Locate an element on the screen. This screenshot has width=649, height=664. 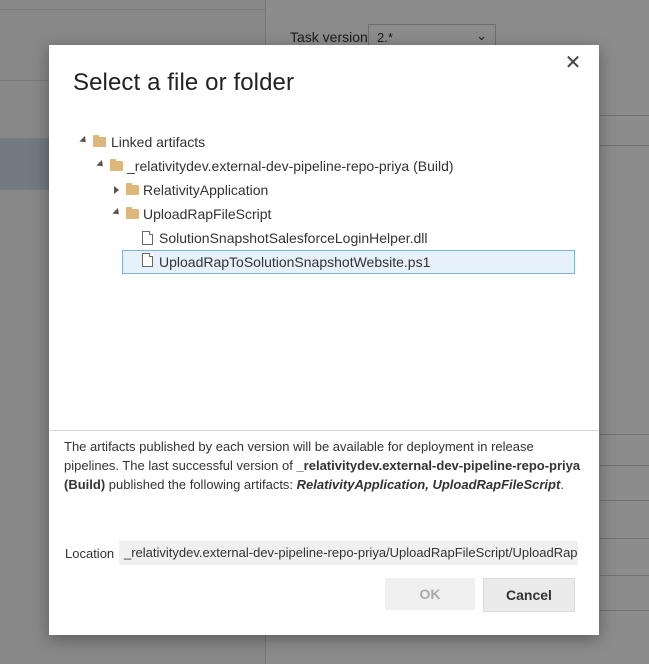
tree-item-linked-artifacts: Linked artifacts is located at coordinates (229, 144).